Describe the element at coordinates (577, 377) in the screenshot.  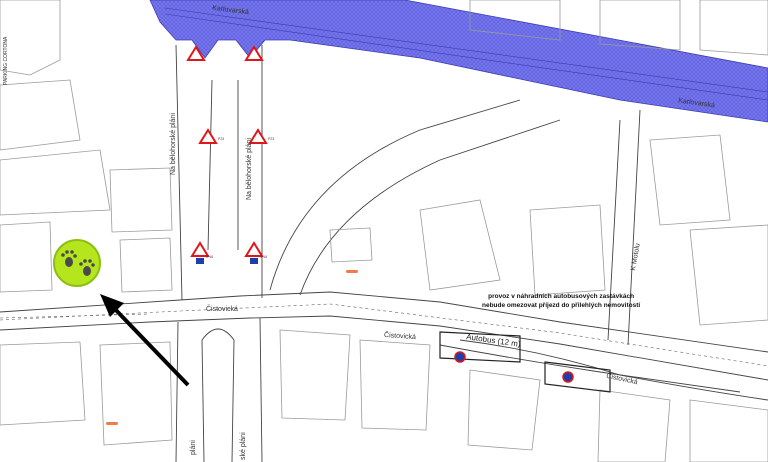
I see `bus-bay-east` at that location.